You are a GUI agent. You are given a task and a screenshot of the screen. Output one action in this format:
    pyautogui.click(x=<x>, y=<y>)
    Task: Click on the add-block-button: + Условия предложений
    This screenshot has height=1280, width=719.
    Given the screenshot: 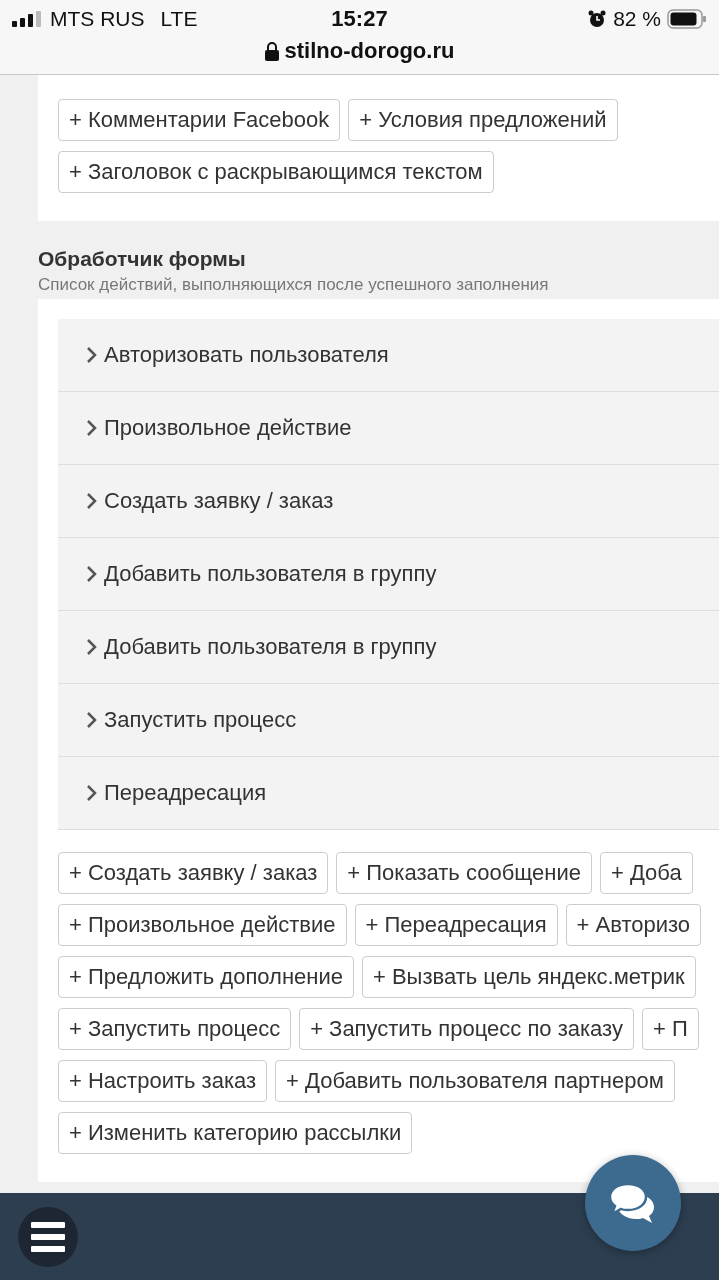 What is the action you would take?
    pyautogui.click(x=483, y=120)
    